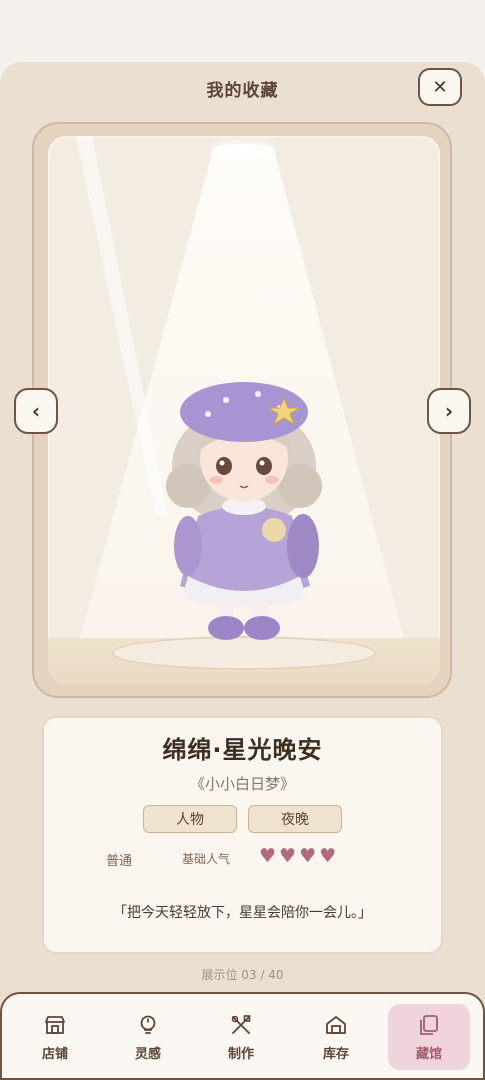  I want to click on nav-item-collection: 藏馆, so click(429, 1037).